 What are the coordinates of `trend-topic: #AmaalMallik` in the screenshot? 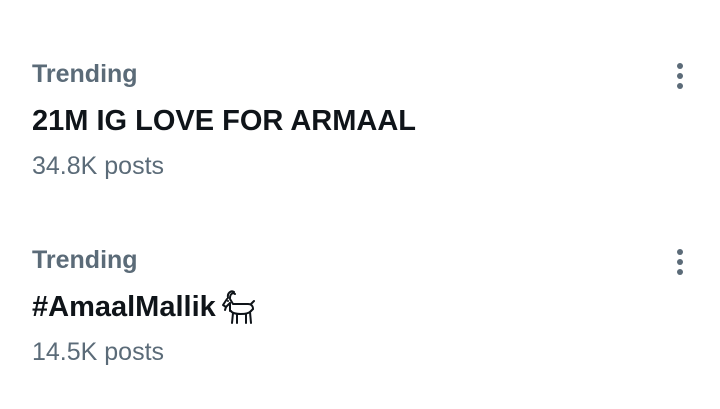 It's located at (145, 307).